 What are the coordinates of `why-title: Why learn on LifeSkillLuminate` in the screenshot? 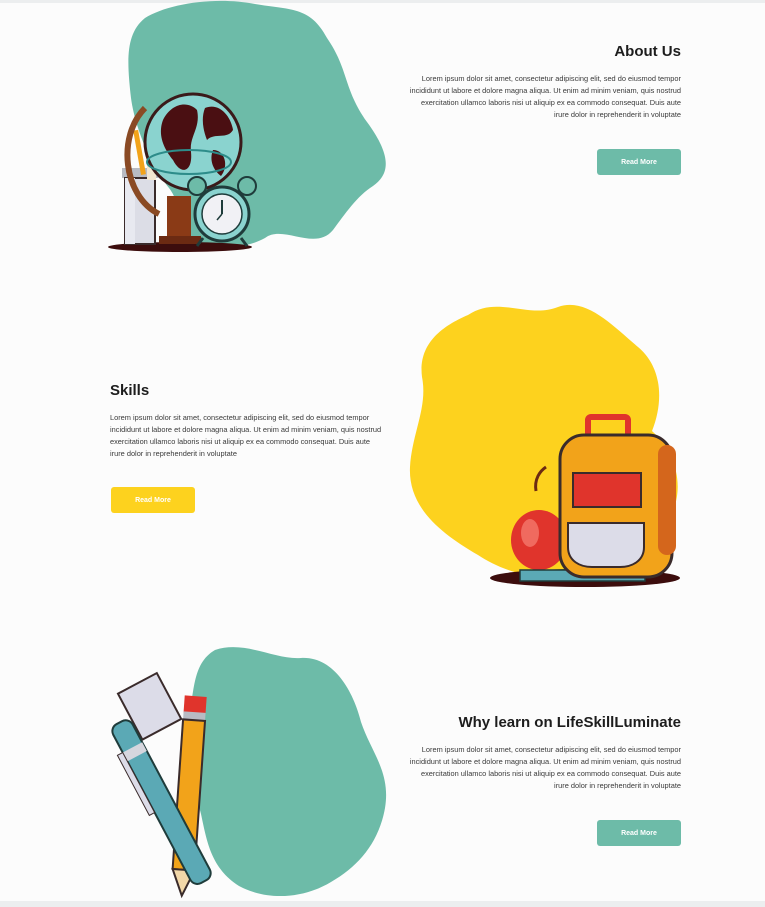 It's located at (569, 722).